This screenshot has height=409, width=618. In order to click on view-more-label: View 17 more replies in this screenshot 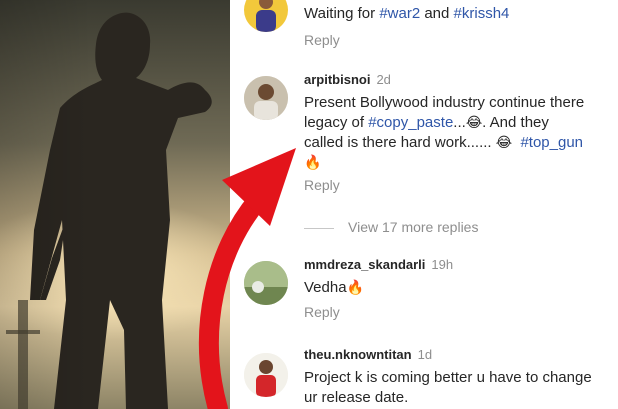, I will do `click(413, 227)`.